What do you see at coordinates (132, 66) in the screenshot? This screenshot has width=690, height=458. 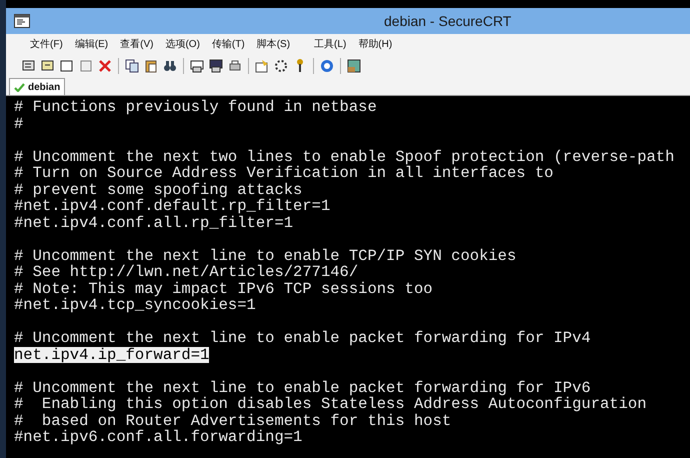 I see `copy-icon` at bounding box center [132, 66].